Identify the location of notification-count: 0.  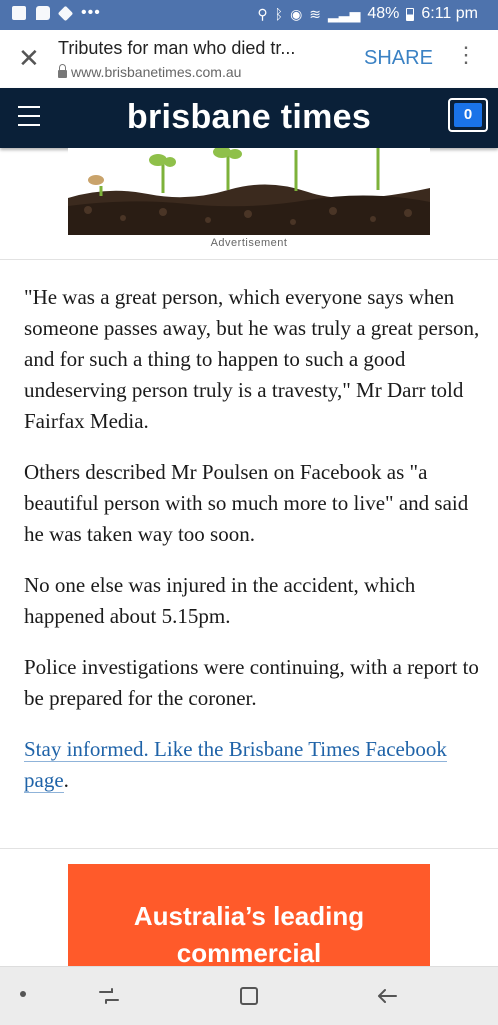
(468, 115).